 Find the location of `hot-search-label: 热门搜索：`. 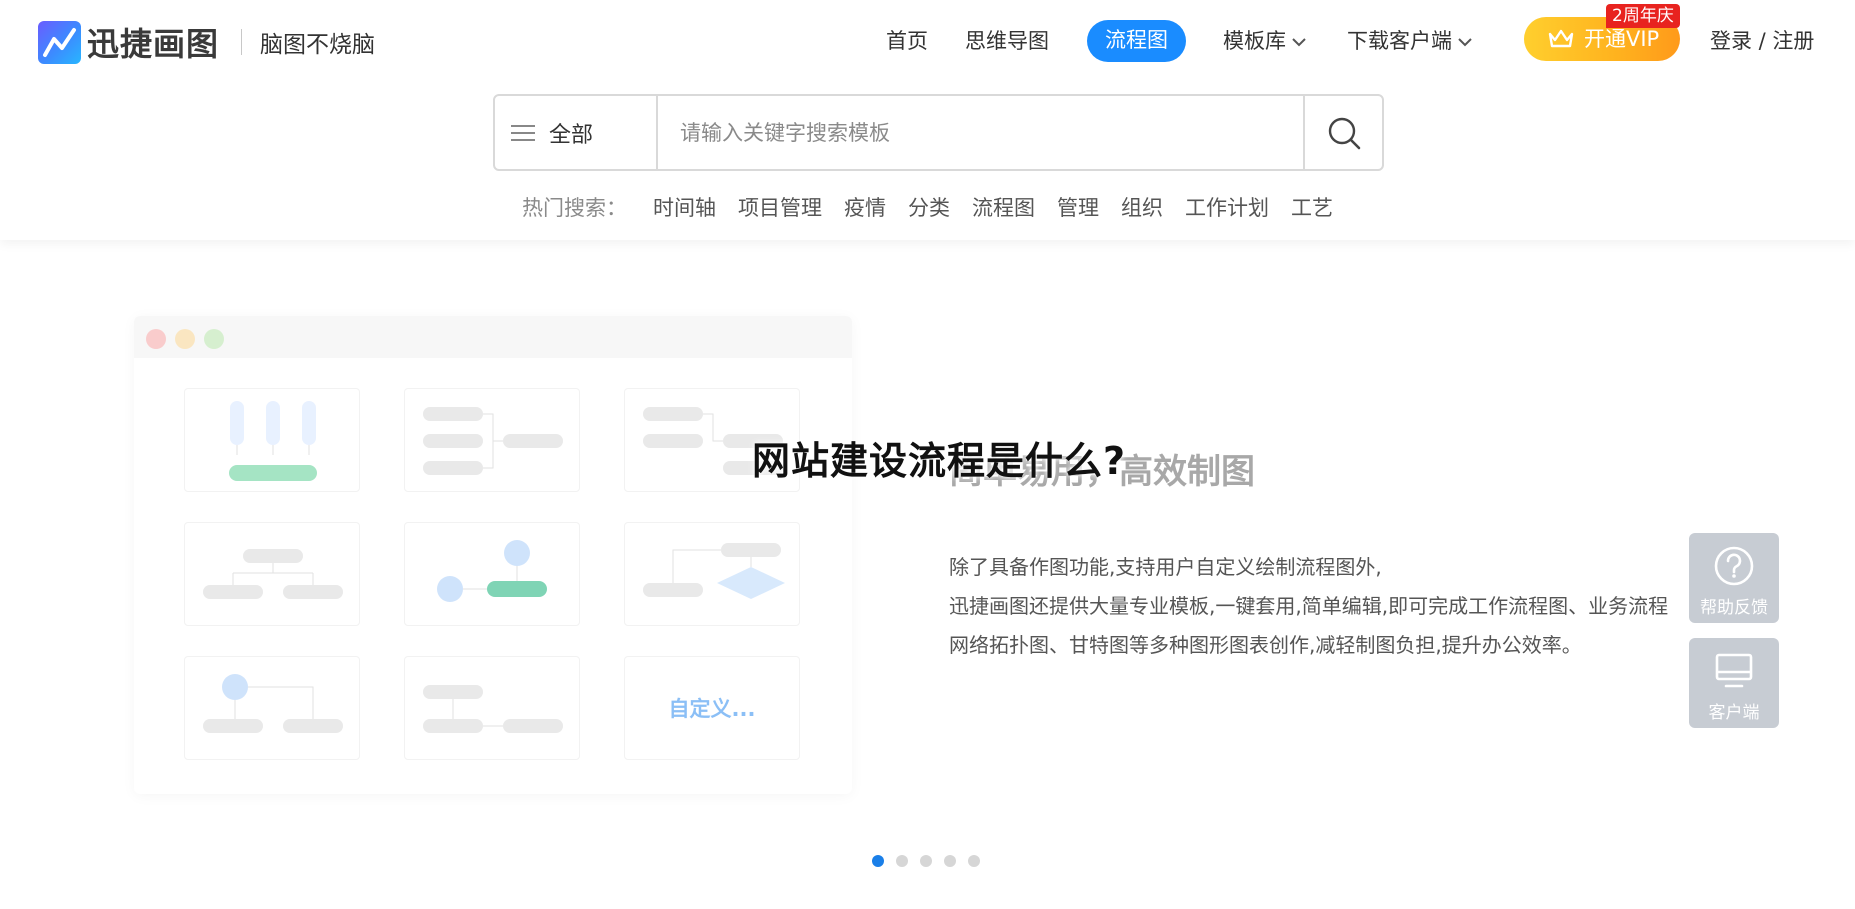

hot-search-label: 热门搜索： is located at coordinates (574, 208).